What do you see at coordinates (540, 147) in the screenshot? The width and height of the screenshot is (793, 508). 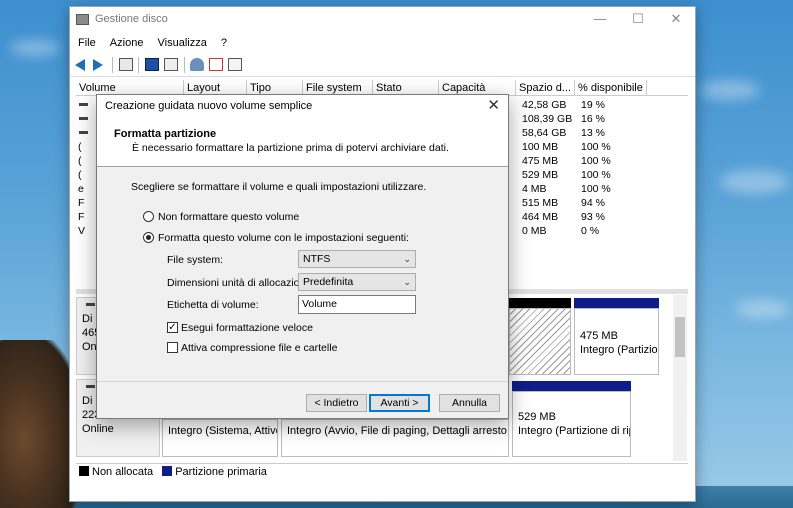 I see `table-cell: 100 MB` at bounding box center [540, 147].